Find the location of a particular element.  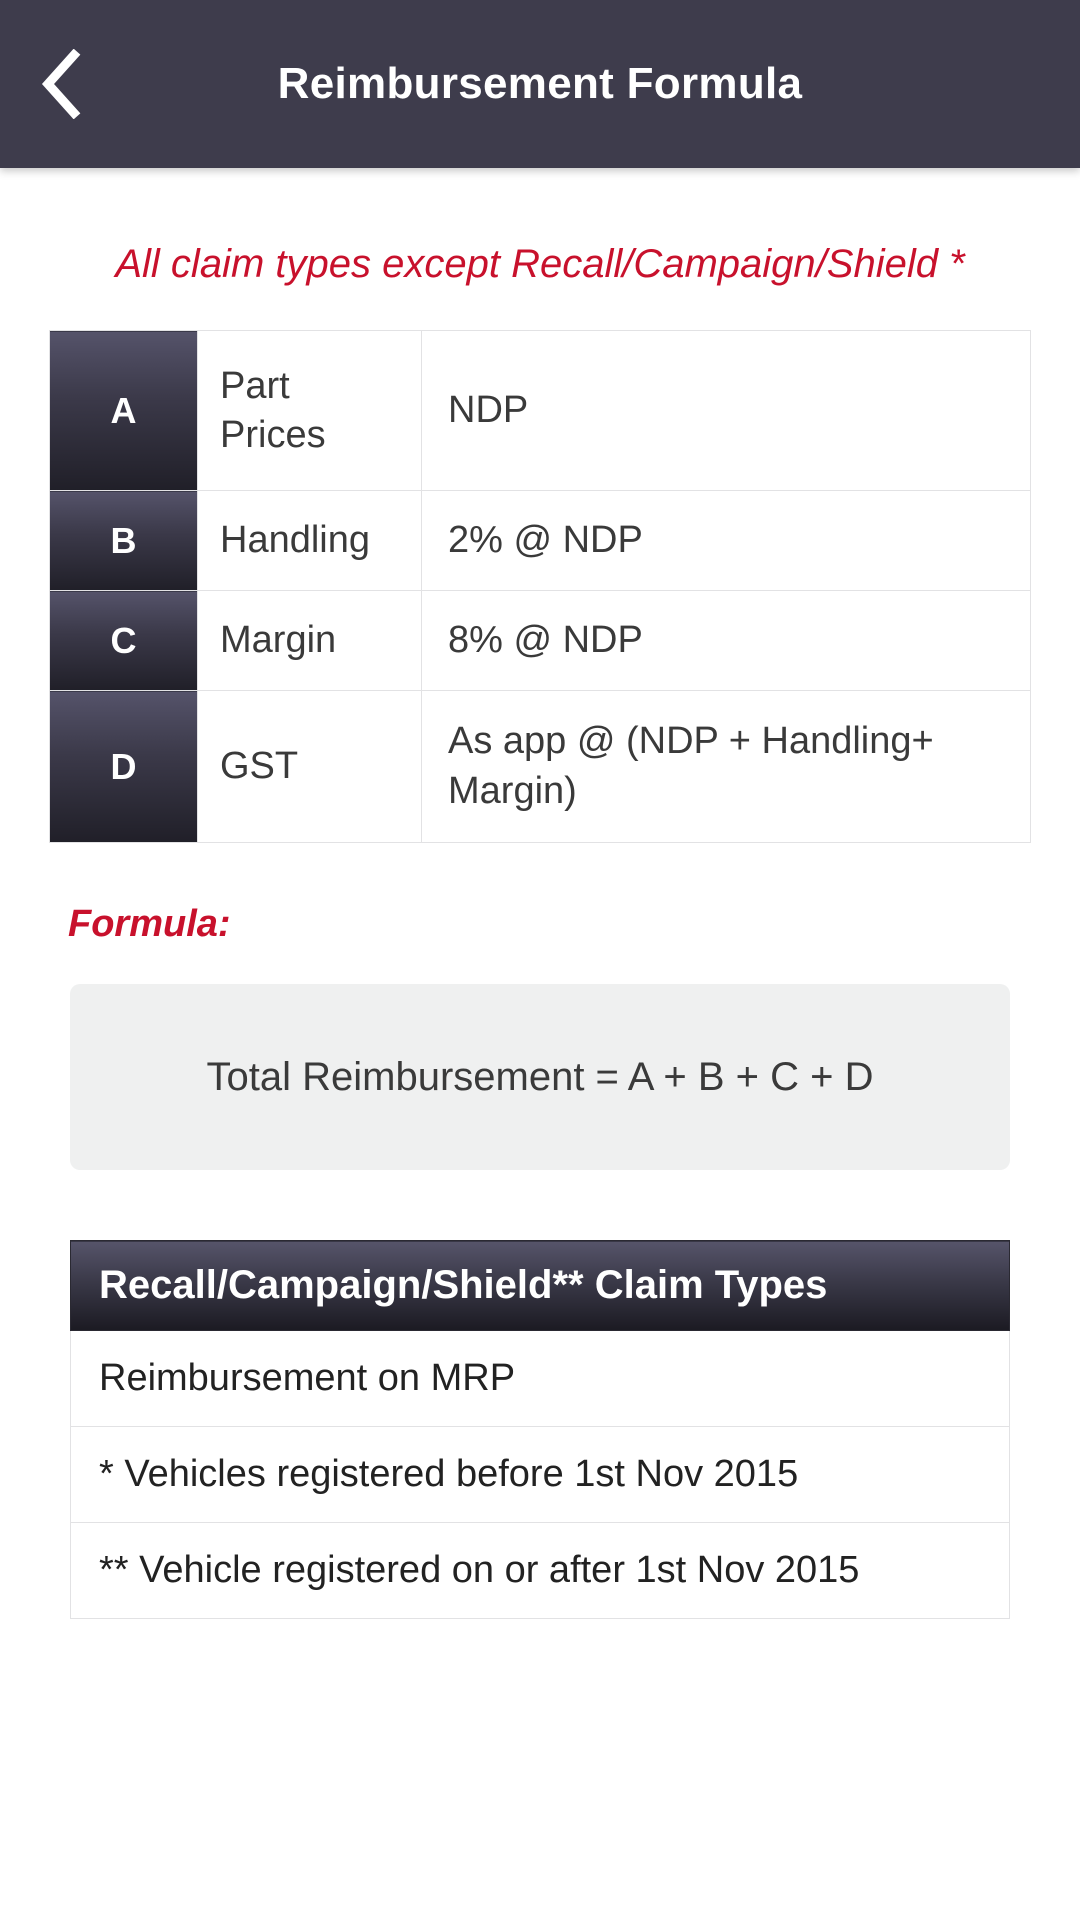

component-value: 2% @ NDP is located at coordinates (726, 540).